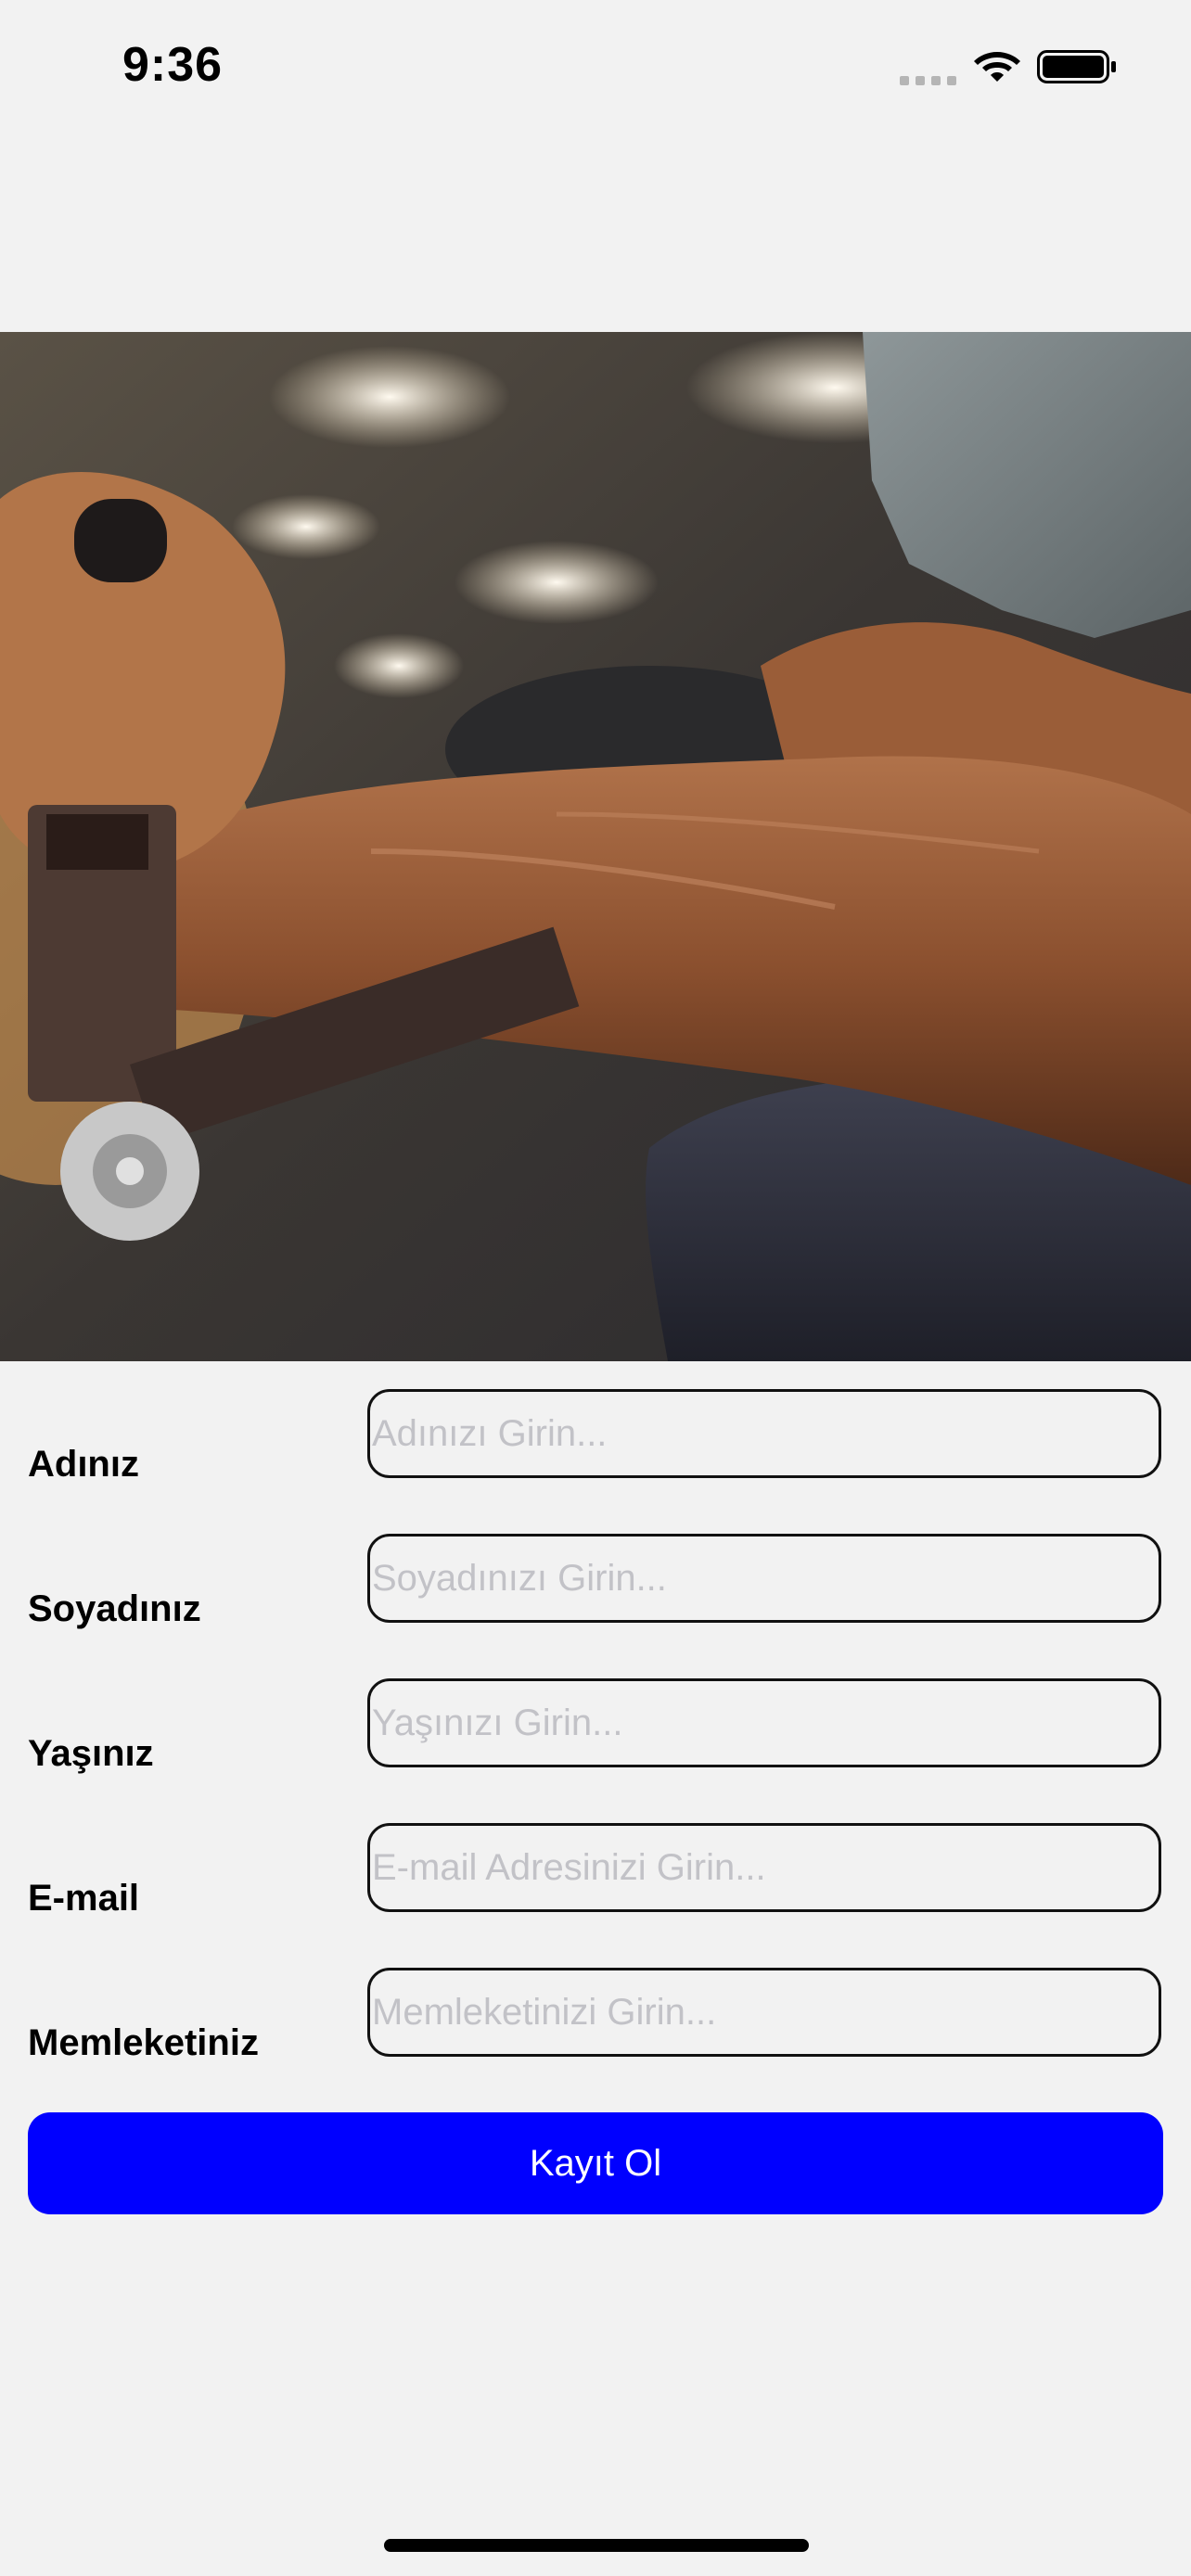  I want to click on form-row-age: Yaşınız, so click(595, 1726).